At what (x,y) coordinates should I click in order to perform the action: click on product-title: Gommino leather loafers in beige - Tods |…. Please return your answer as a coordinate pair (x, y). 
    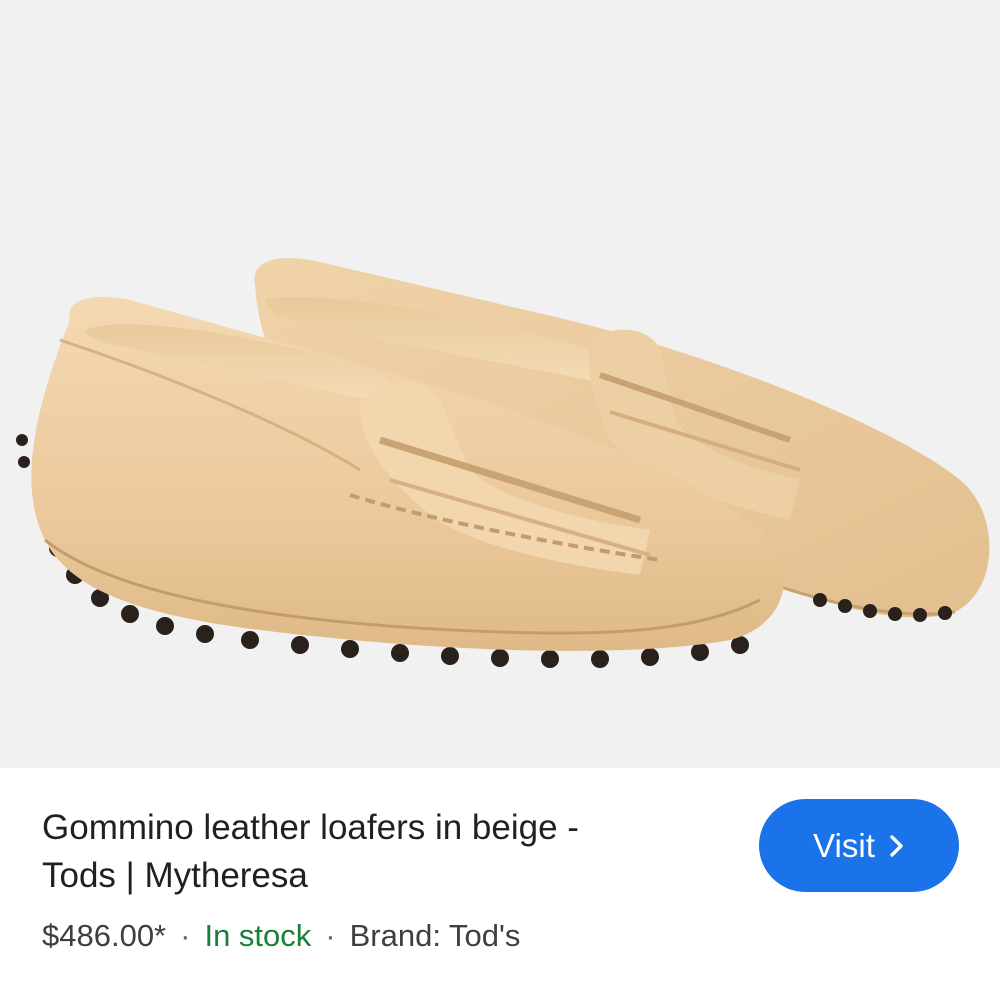
    Looking at the image, I should click on (382, 852).